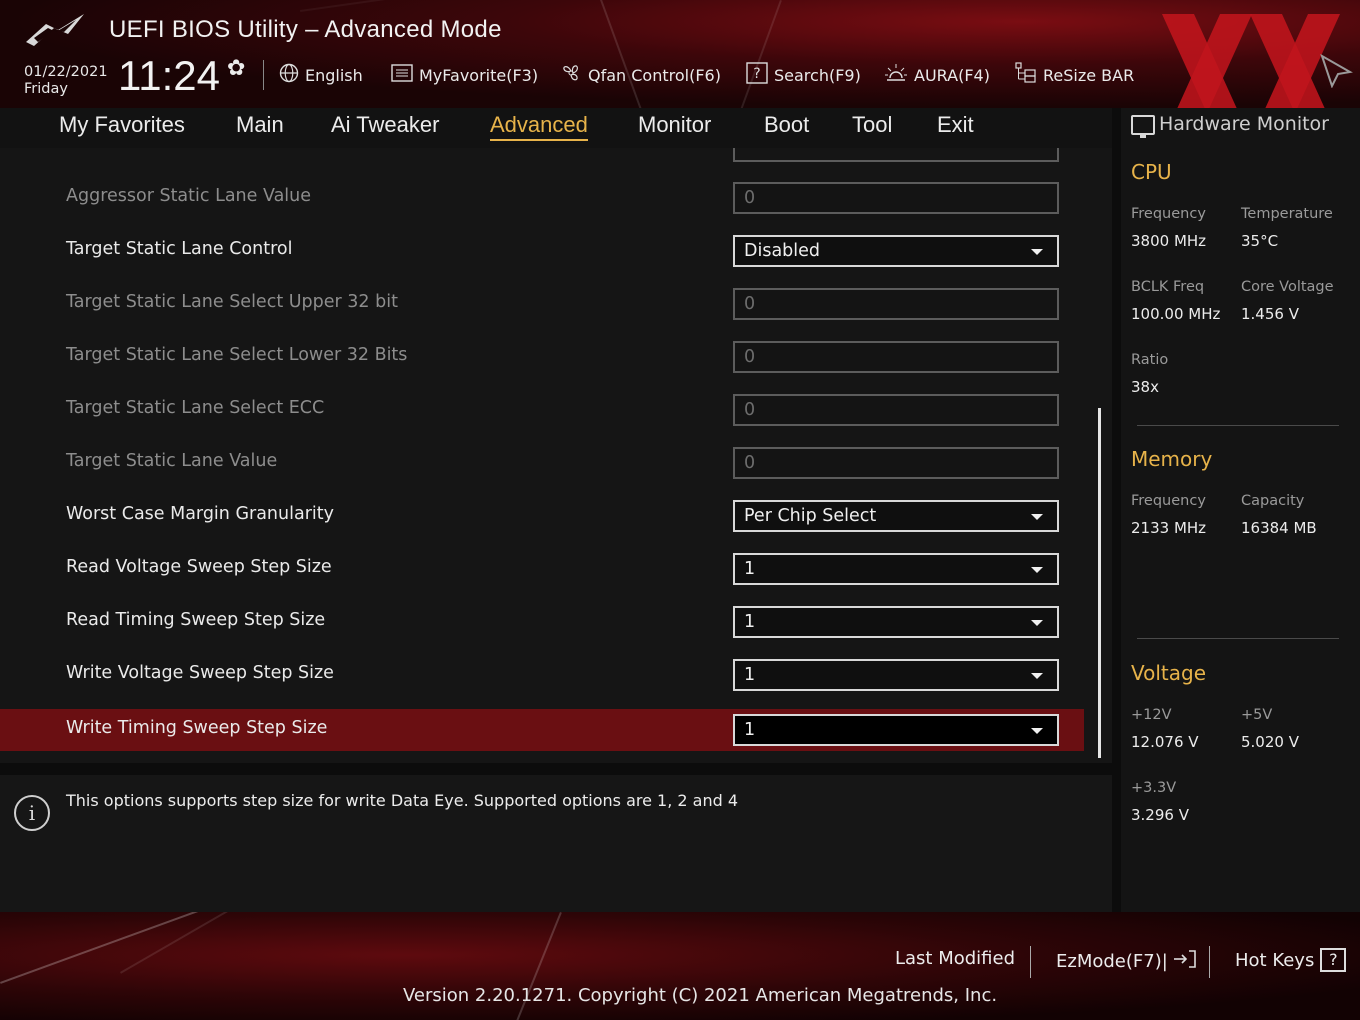 The image size is (1360, 1020). I want to click on exit-arrow-icon, so click(1185, 961).